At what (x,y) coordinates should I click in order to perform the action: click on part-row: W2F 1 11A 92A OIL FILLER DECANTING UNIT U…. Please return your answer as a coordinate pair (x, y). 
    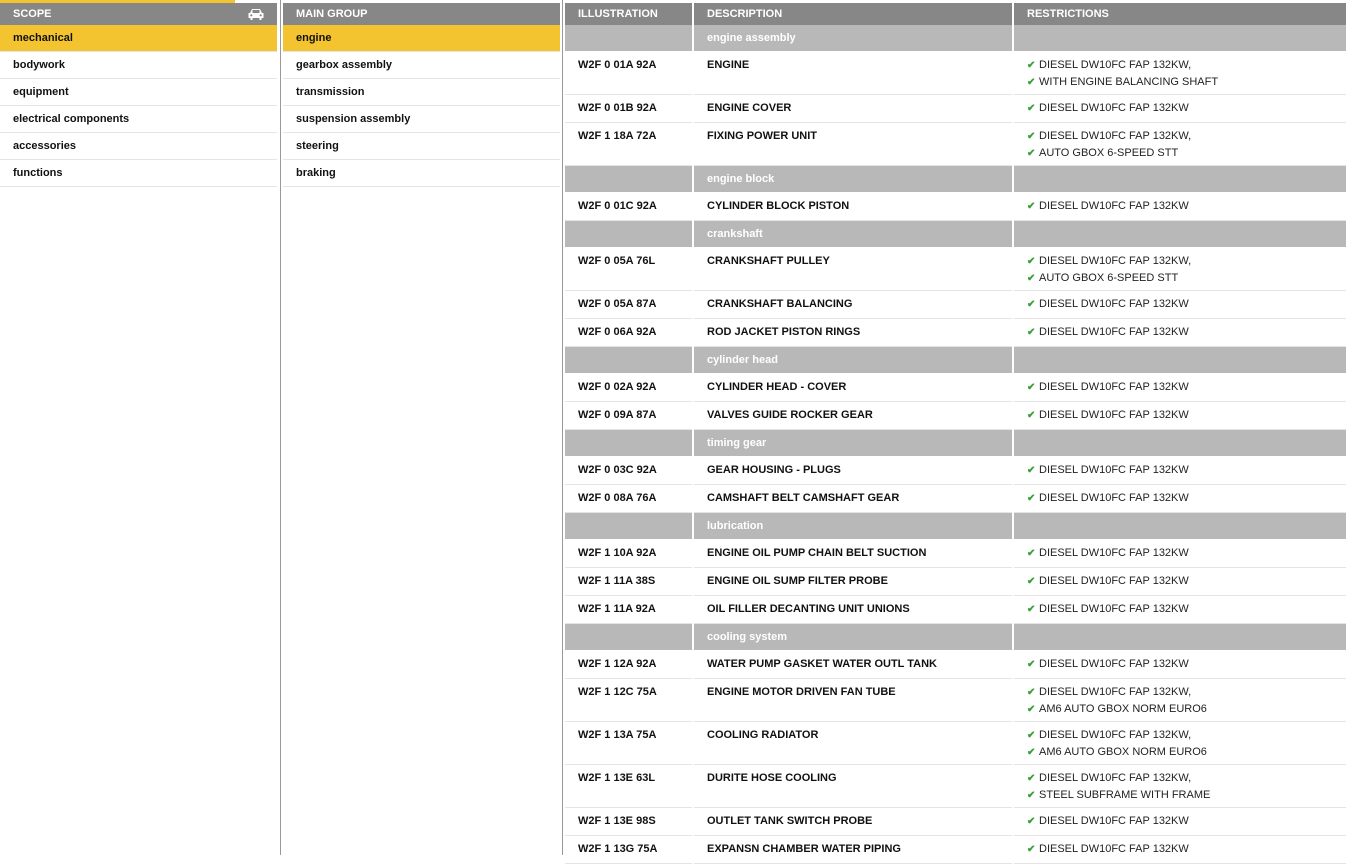
    Looking at the image, I should click on (955, 609).